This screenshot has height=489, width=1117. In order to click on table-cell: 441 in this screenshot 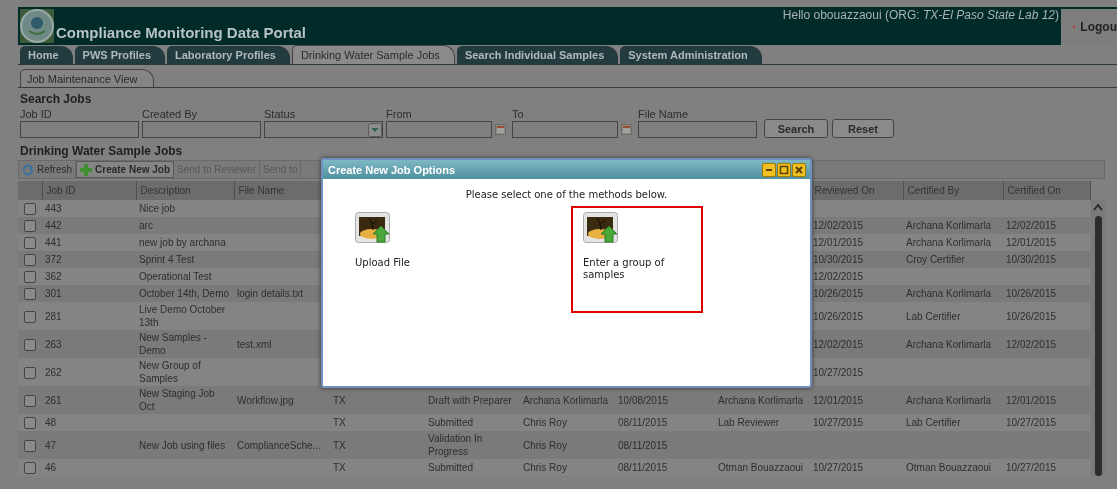, I will do `click(53, 242)`.